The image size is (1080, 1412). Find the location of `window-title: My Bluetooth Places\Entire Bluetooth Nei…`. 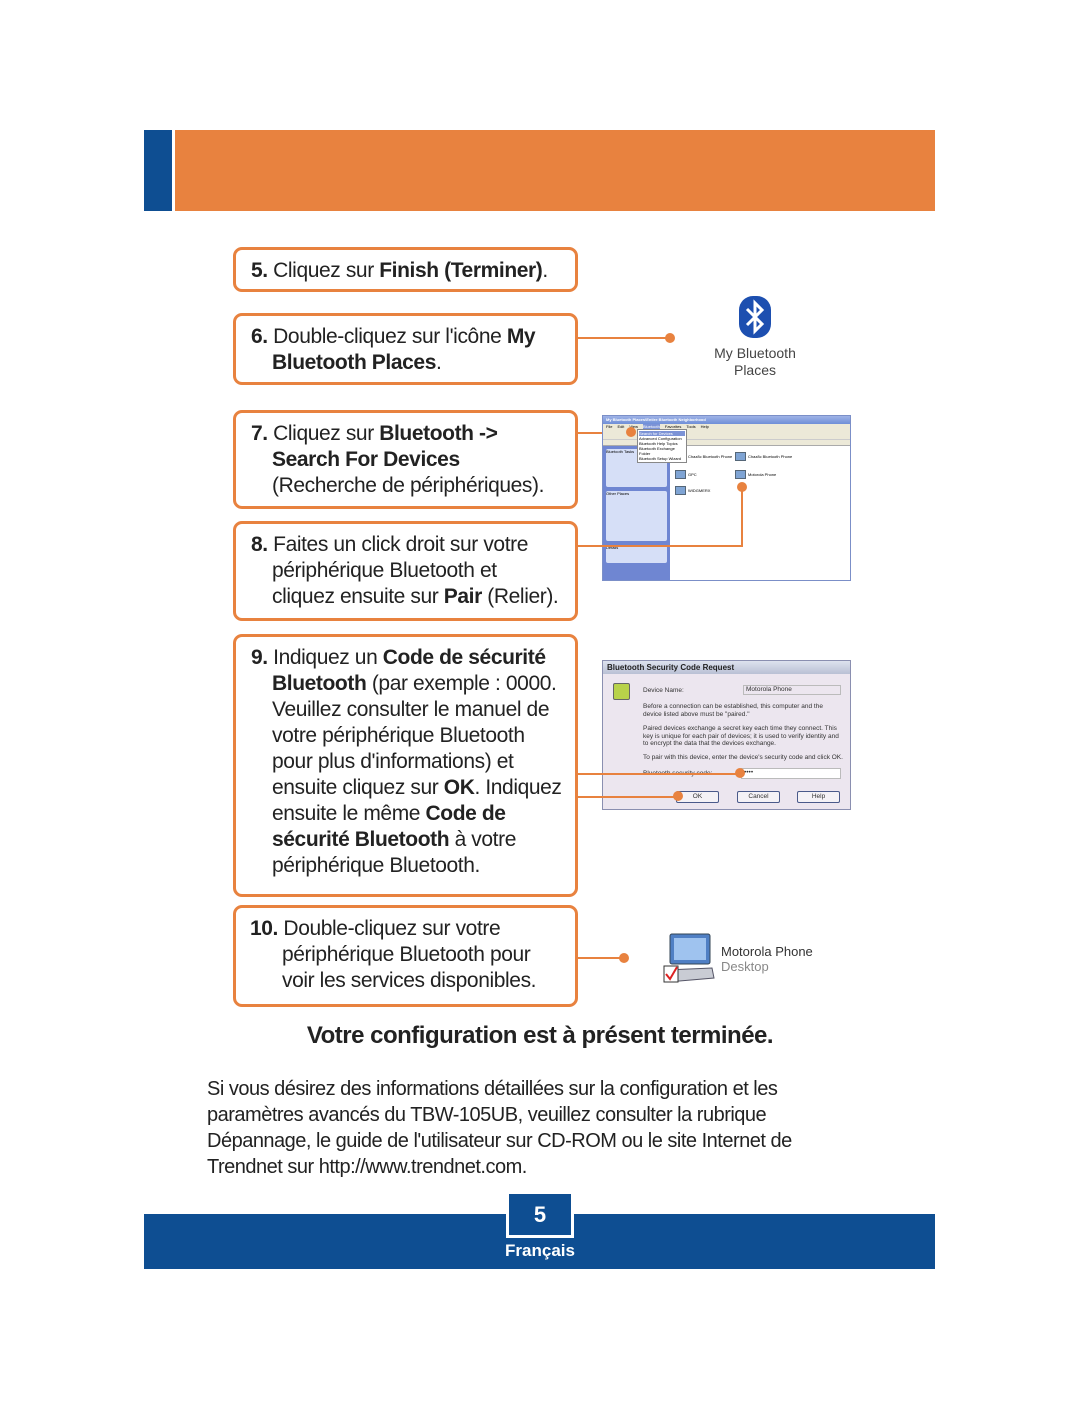

window-title: My Bluetooth Places\Entire Bluetooth Nei… is located at coordinates (726, 420).